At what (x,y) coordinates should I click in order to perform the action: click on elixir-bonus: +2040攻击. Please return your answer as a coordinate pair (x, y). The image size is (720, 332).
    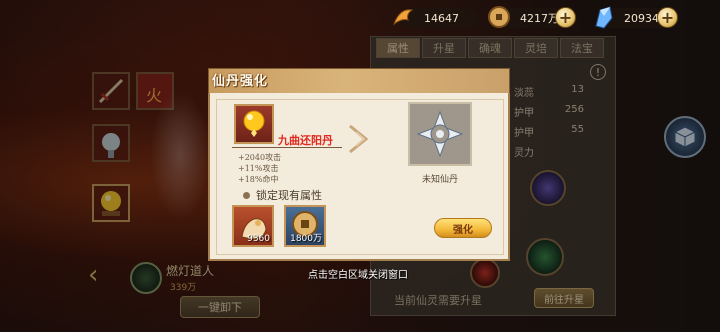
    Looking at the image, I should click on (260, 157).